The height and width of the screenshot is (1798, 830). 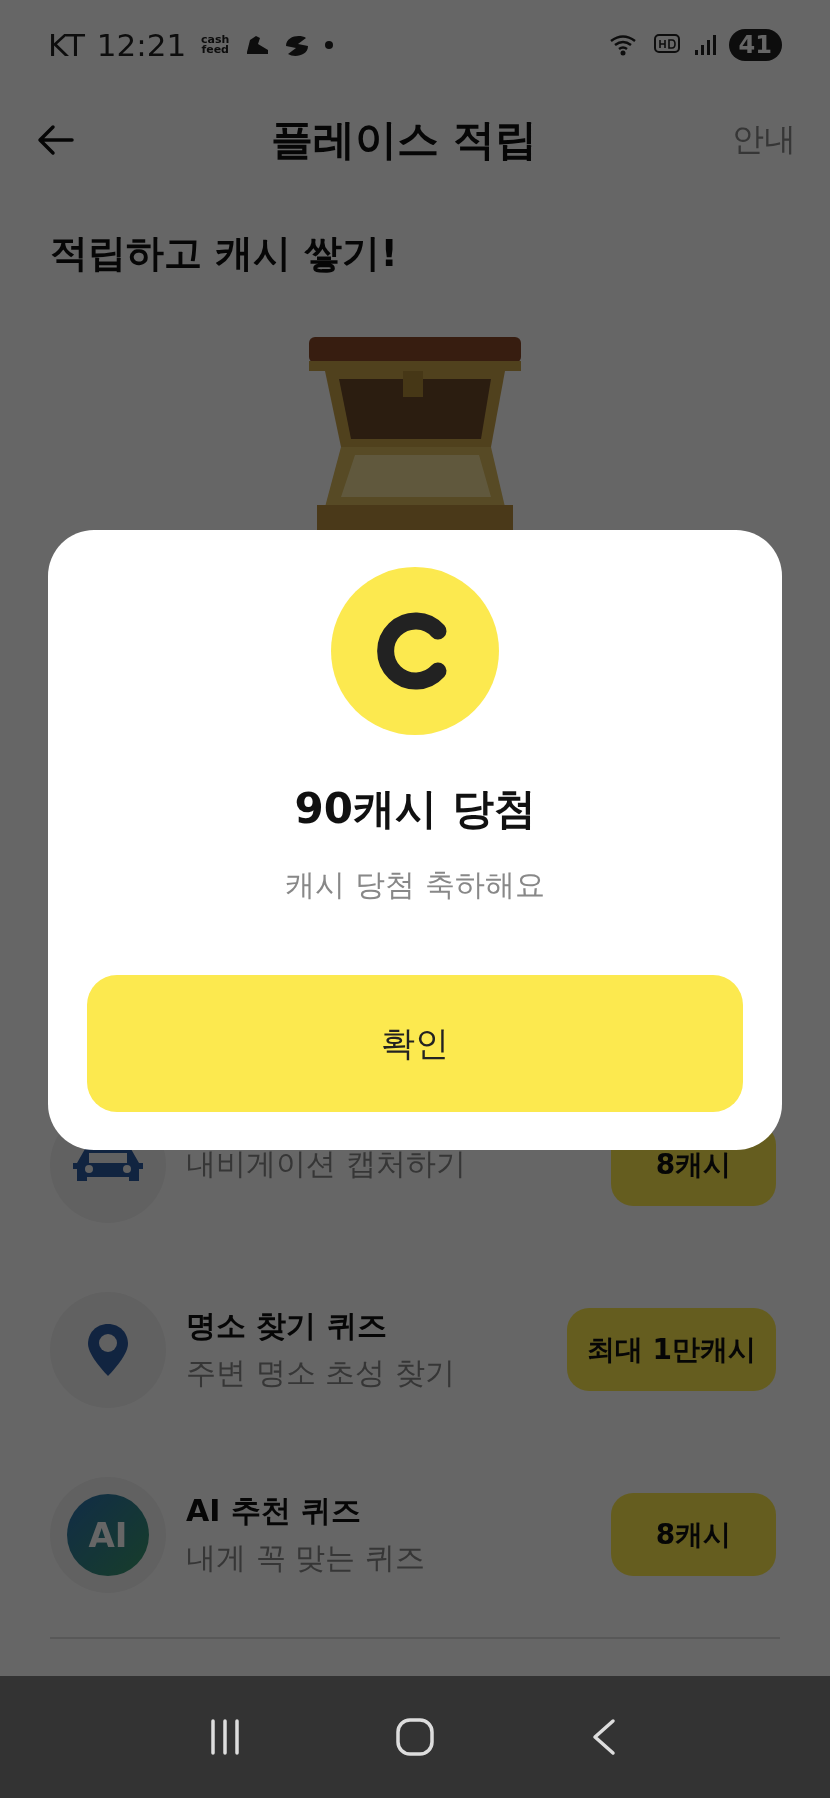 I want to click on reward-button: 최대 1만캐시, so click(x=671, y=1349).